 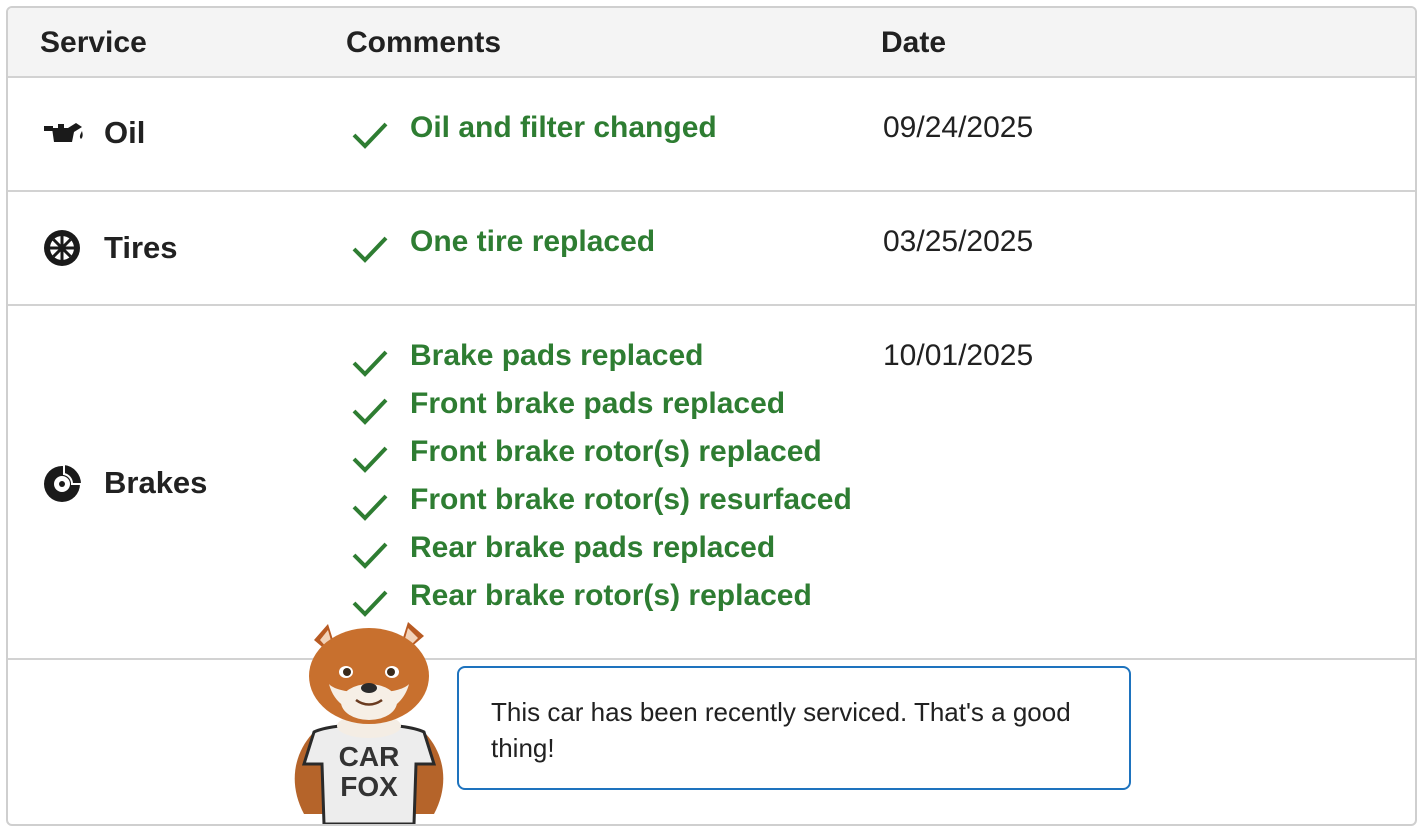 I want to click on svg-text: CAR, so click(x=369, y=756).